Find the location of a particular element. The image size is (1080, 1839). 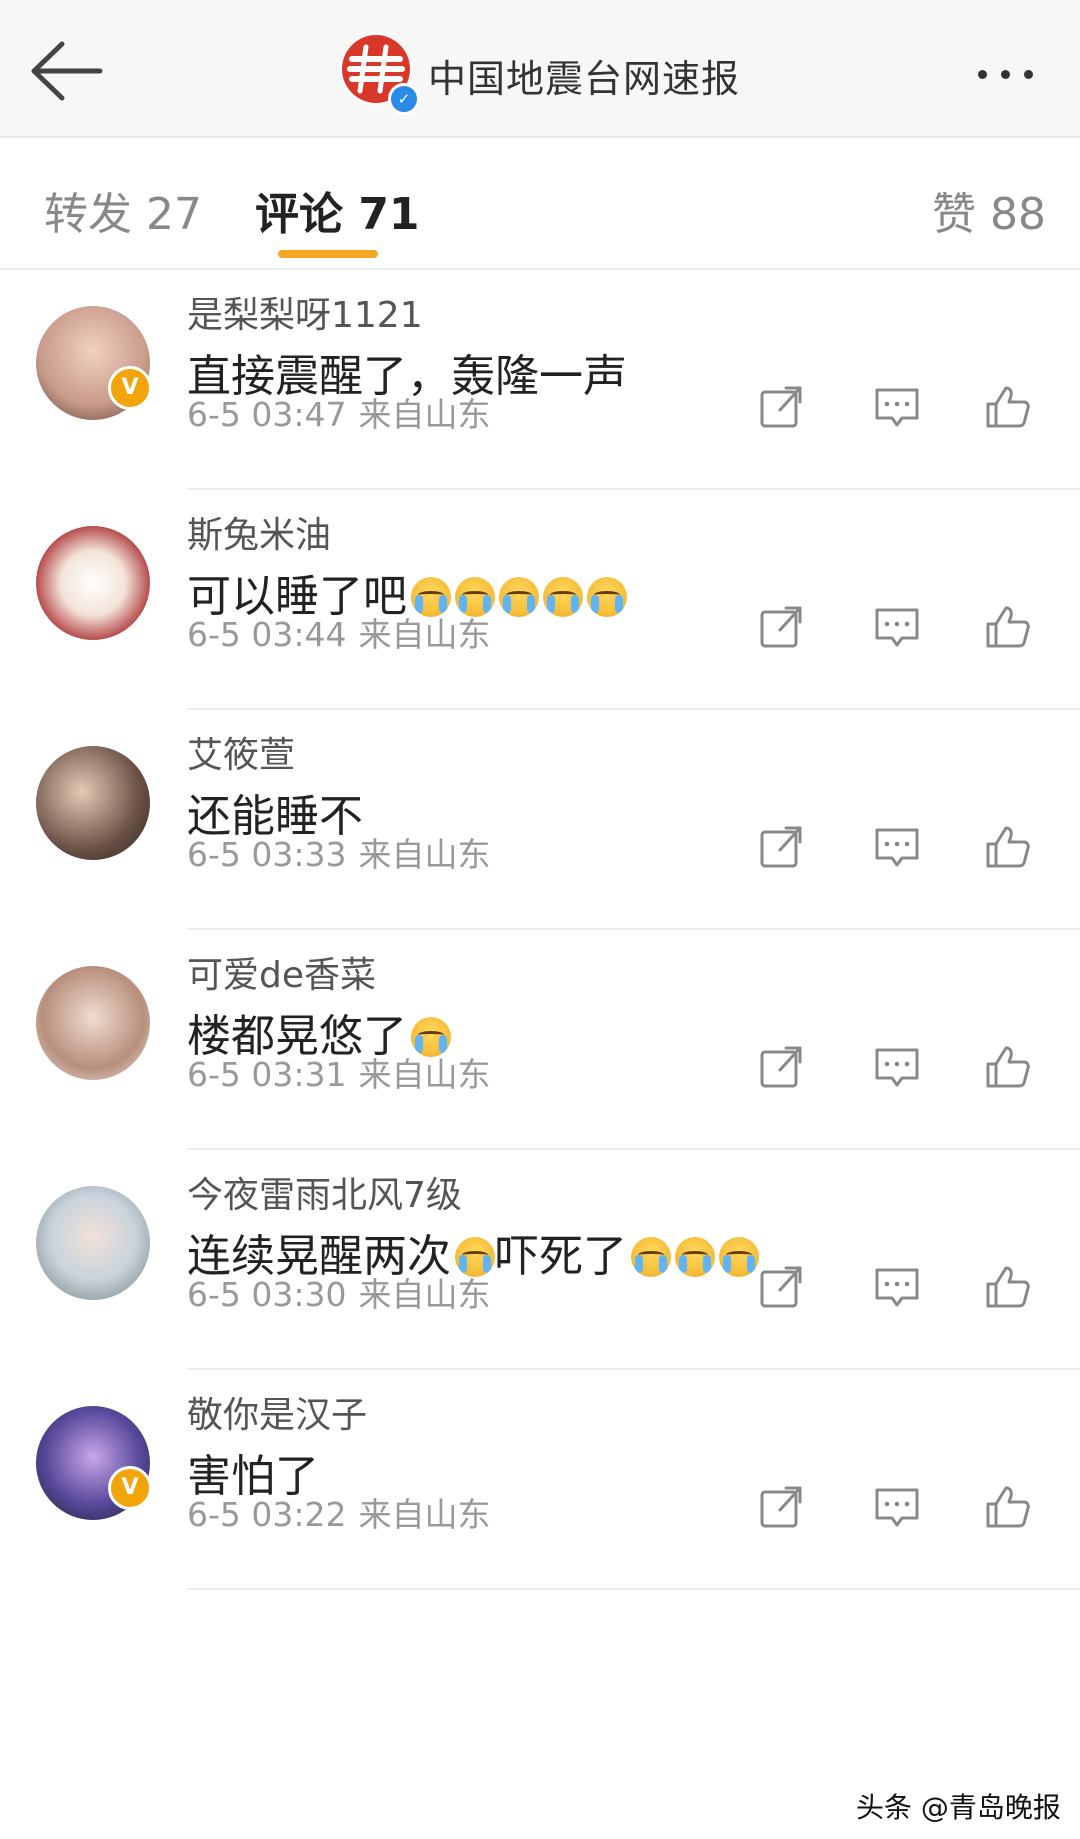

comment-meta: 6-5 03:47 来自山东 is located at coordinates (339, 412).